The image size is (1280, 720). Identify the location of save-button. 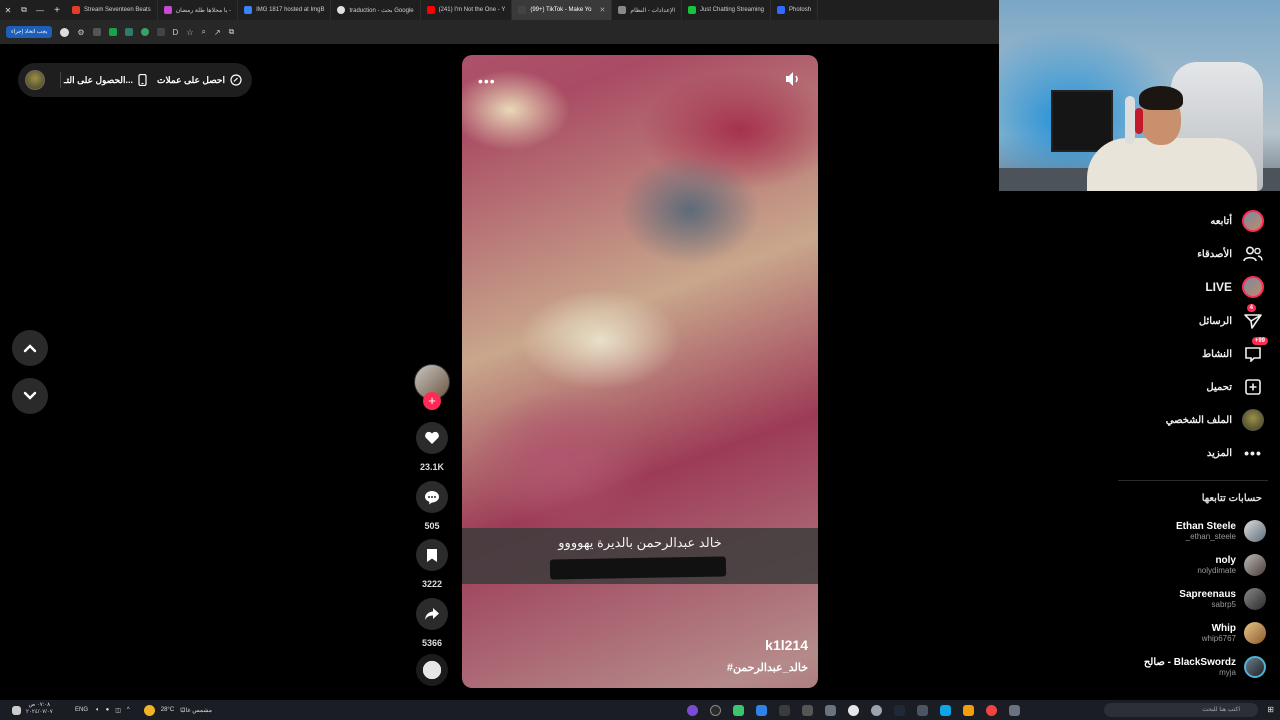
(432, 555).